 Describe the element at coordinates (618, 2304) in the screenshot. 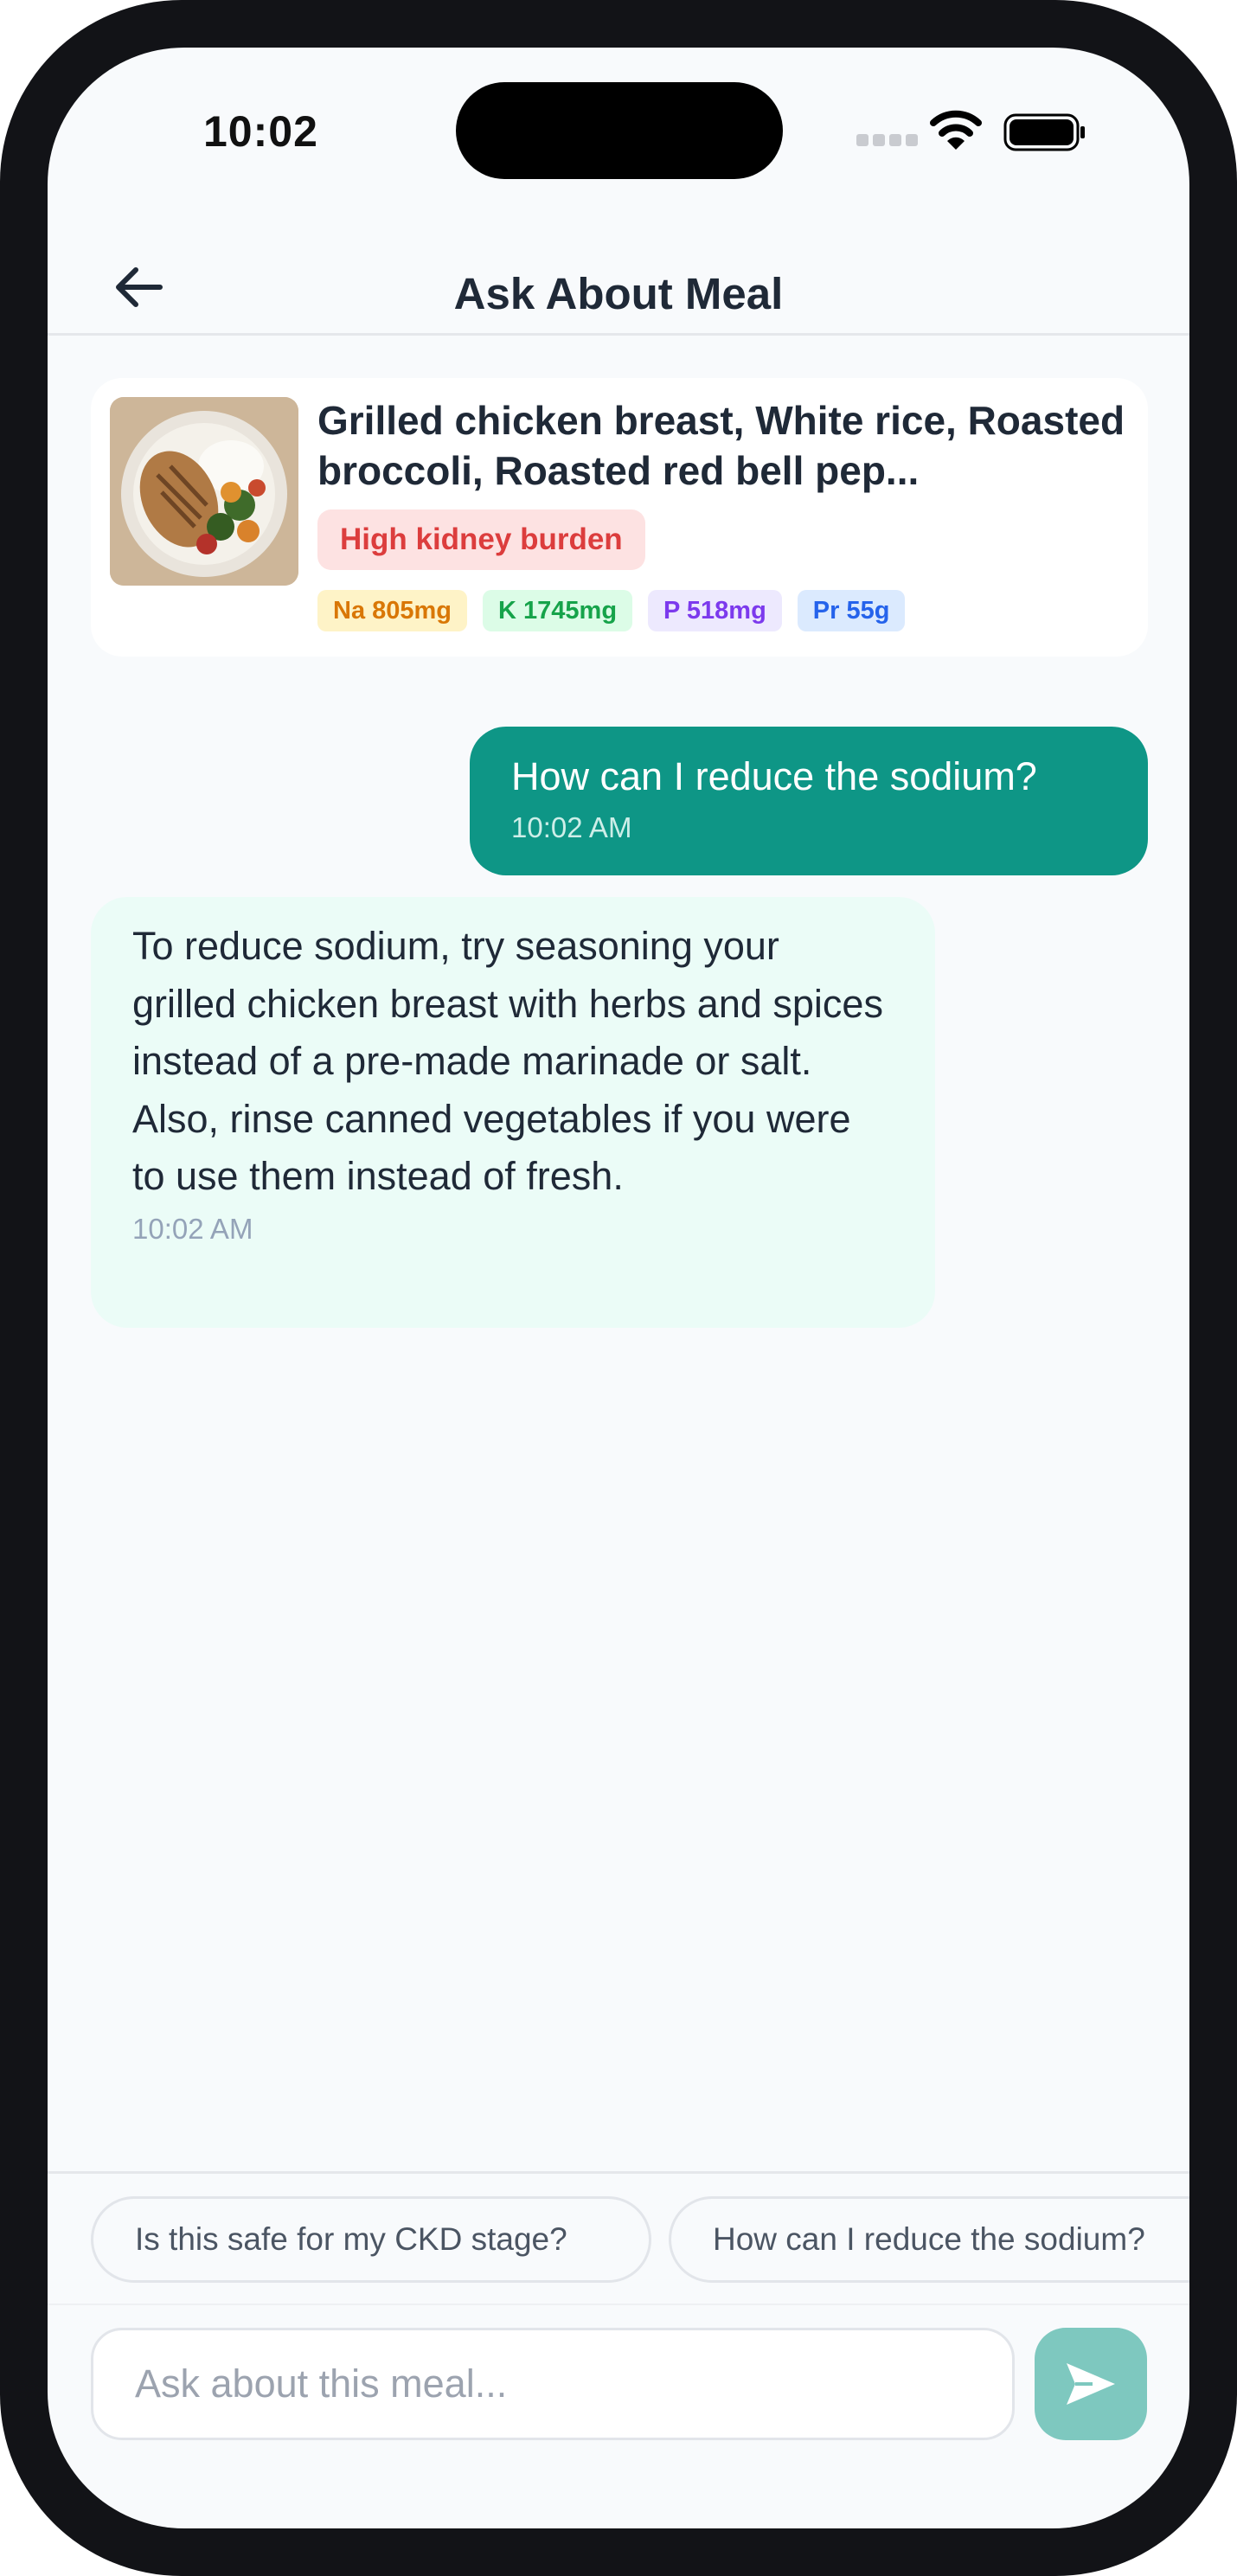

I see `composer-divider` at that location.